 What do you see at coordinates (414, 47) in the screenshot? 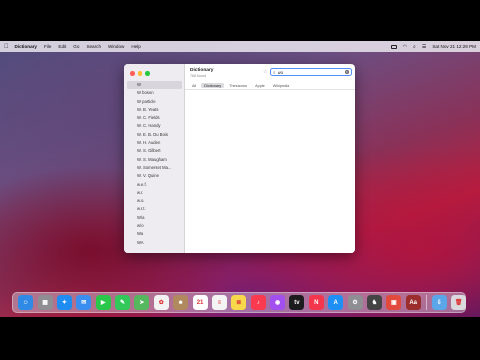
I see `spotlight-search-icon: ⌕` at bounding box center [414, 47].